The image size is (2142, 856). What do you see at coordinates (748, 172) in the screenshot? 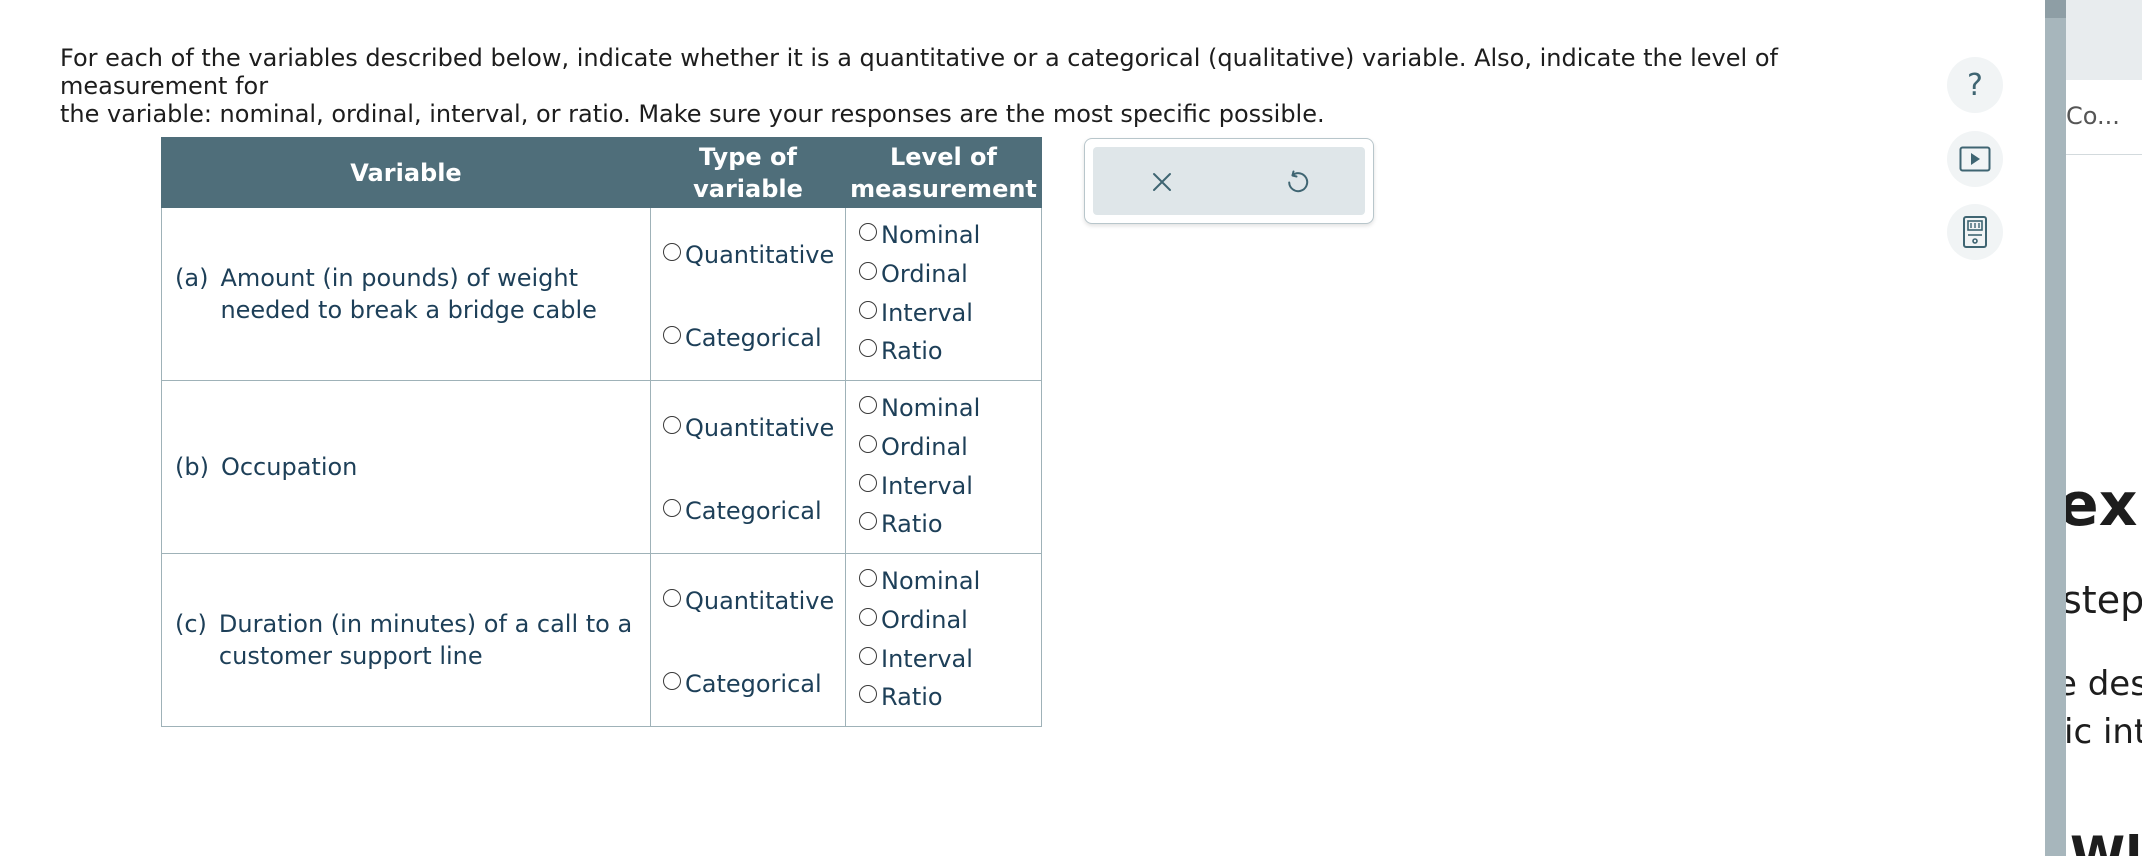
I see `header-type: Type of variable` at bounding box center [748, 172].